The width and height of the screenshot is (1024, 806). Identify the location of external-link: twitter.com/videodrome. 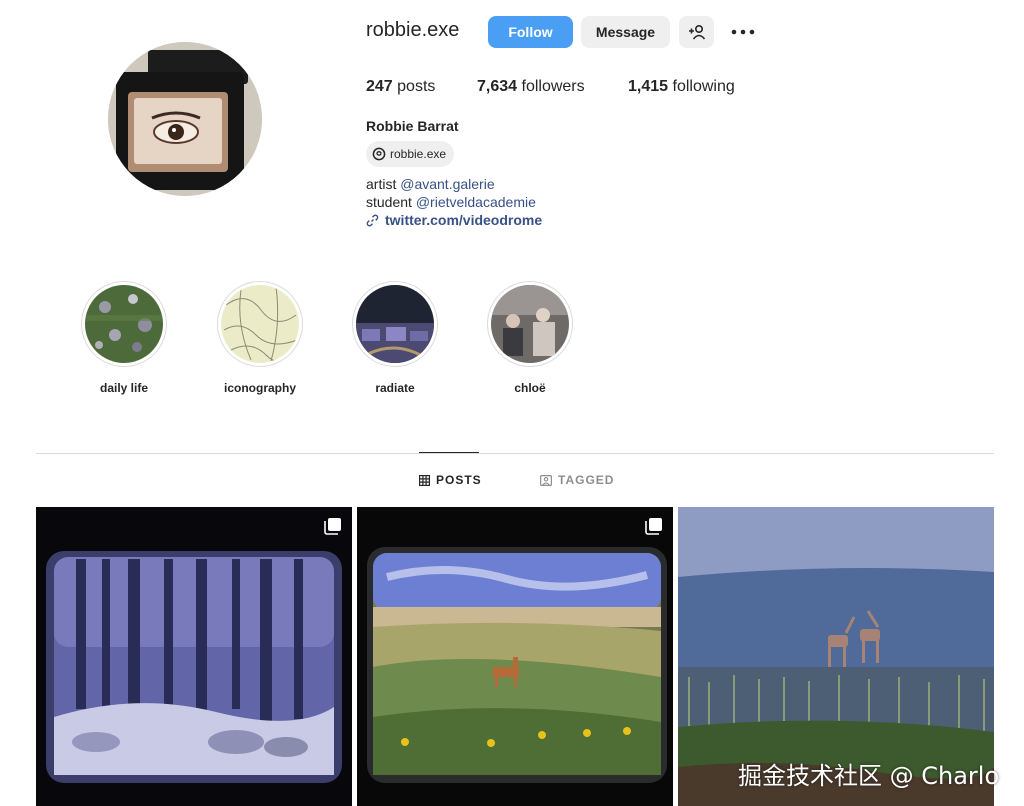
(454, 220).